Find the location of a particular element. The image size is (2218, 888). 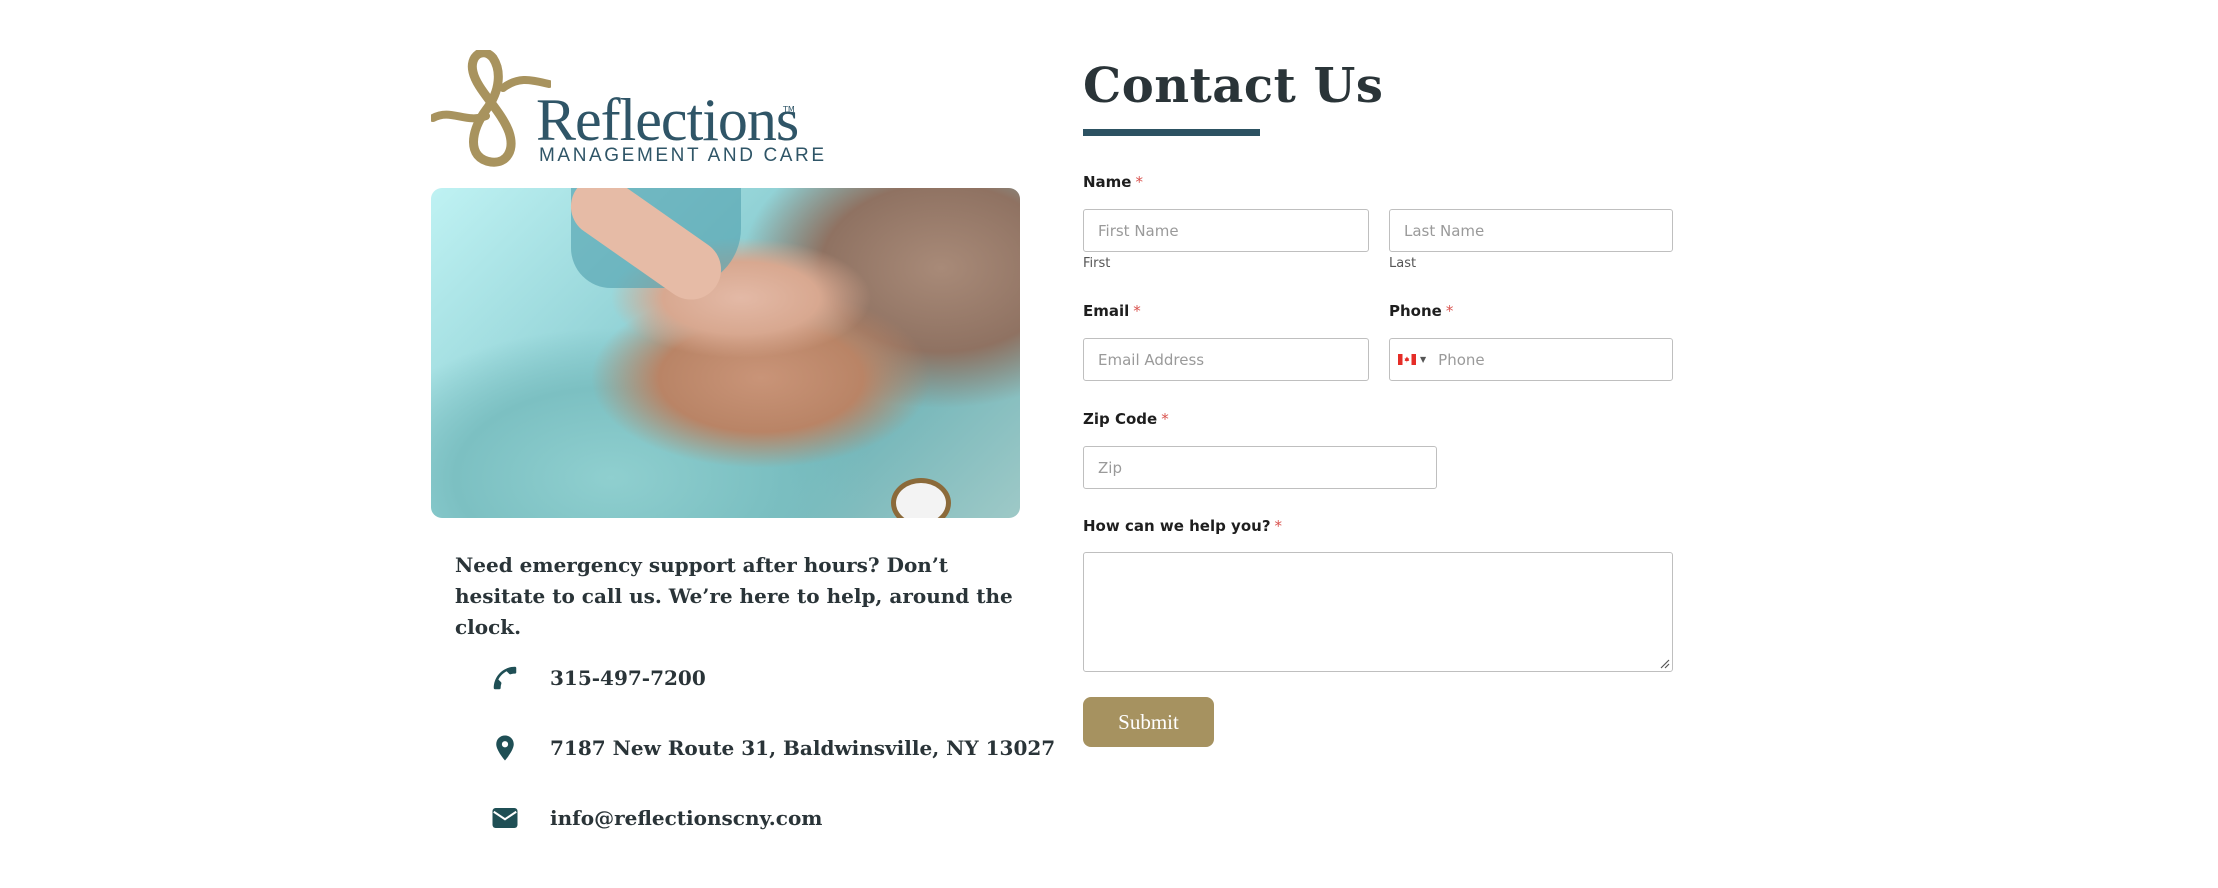

map-pin-icon is located at coordinates (505, 748).